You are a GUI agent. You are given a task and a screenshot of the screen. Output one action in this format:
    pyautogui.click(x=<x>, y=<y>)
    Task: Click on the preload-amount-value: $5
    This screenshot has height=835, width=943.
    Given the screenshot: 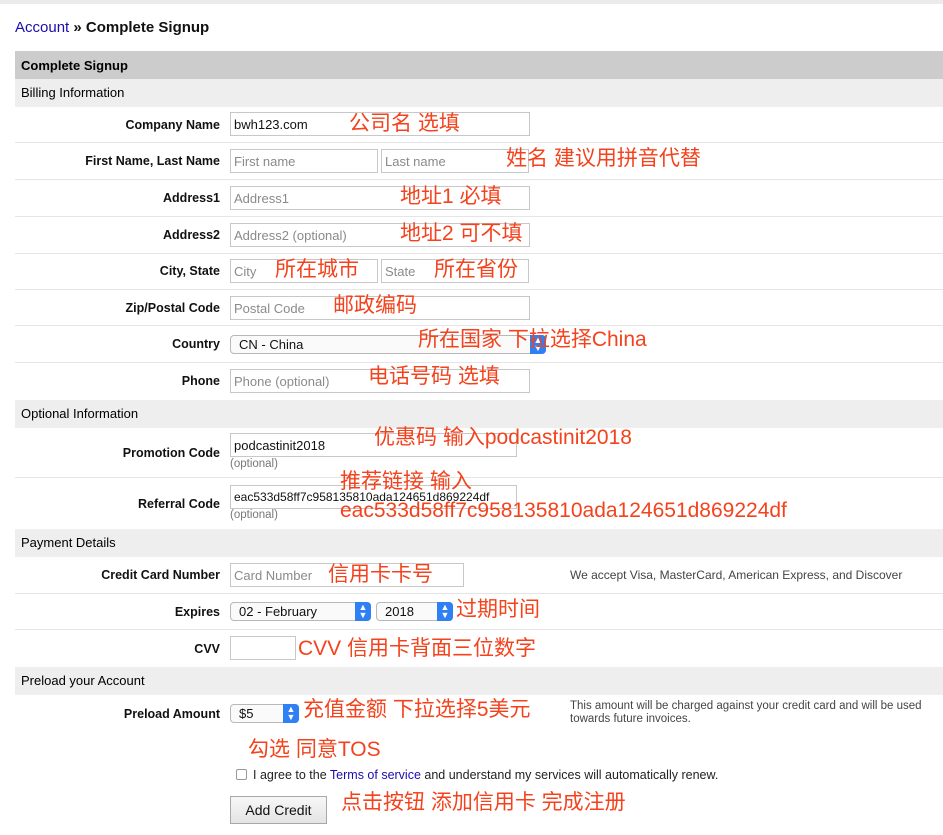 What is the action you would take?
    pyautogui.click(x=246, y=713)
    